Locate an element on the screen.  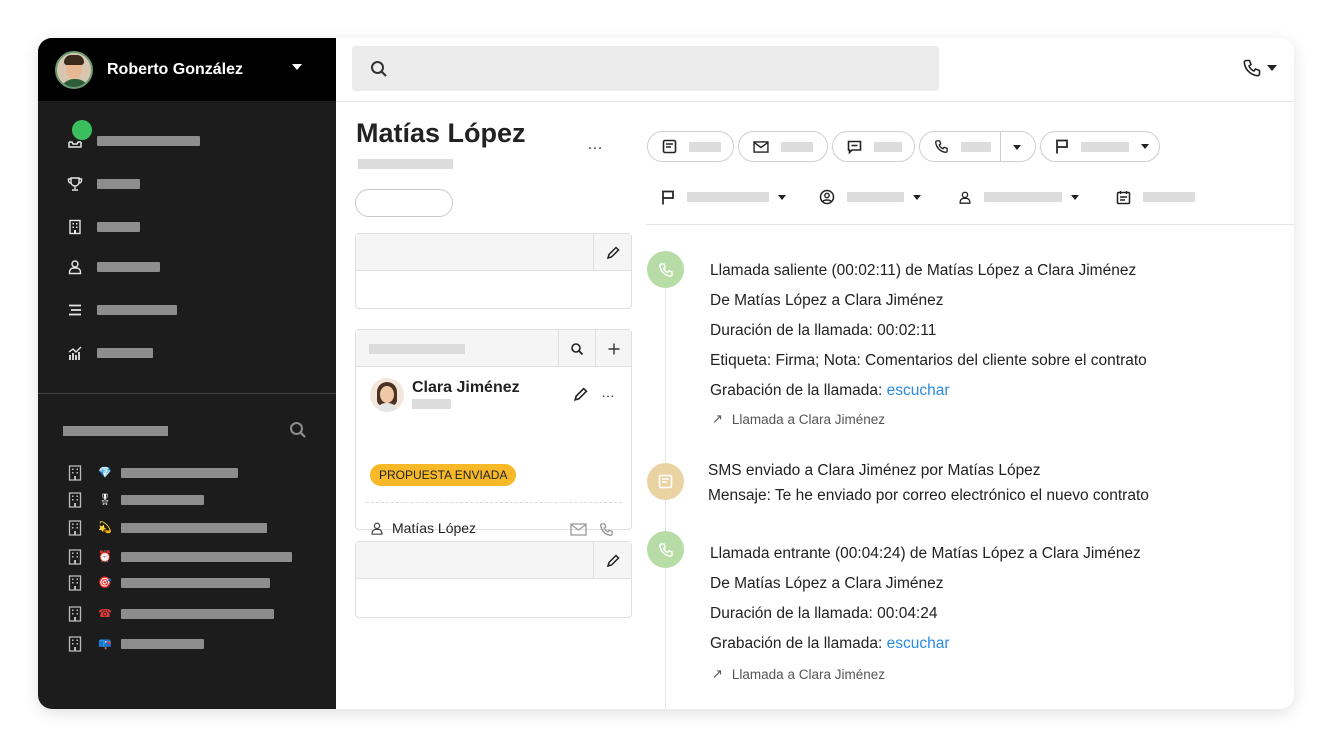
company-list-item: 💫 is located at coordinates (166, 528).